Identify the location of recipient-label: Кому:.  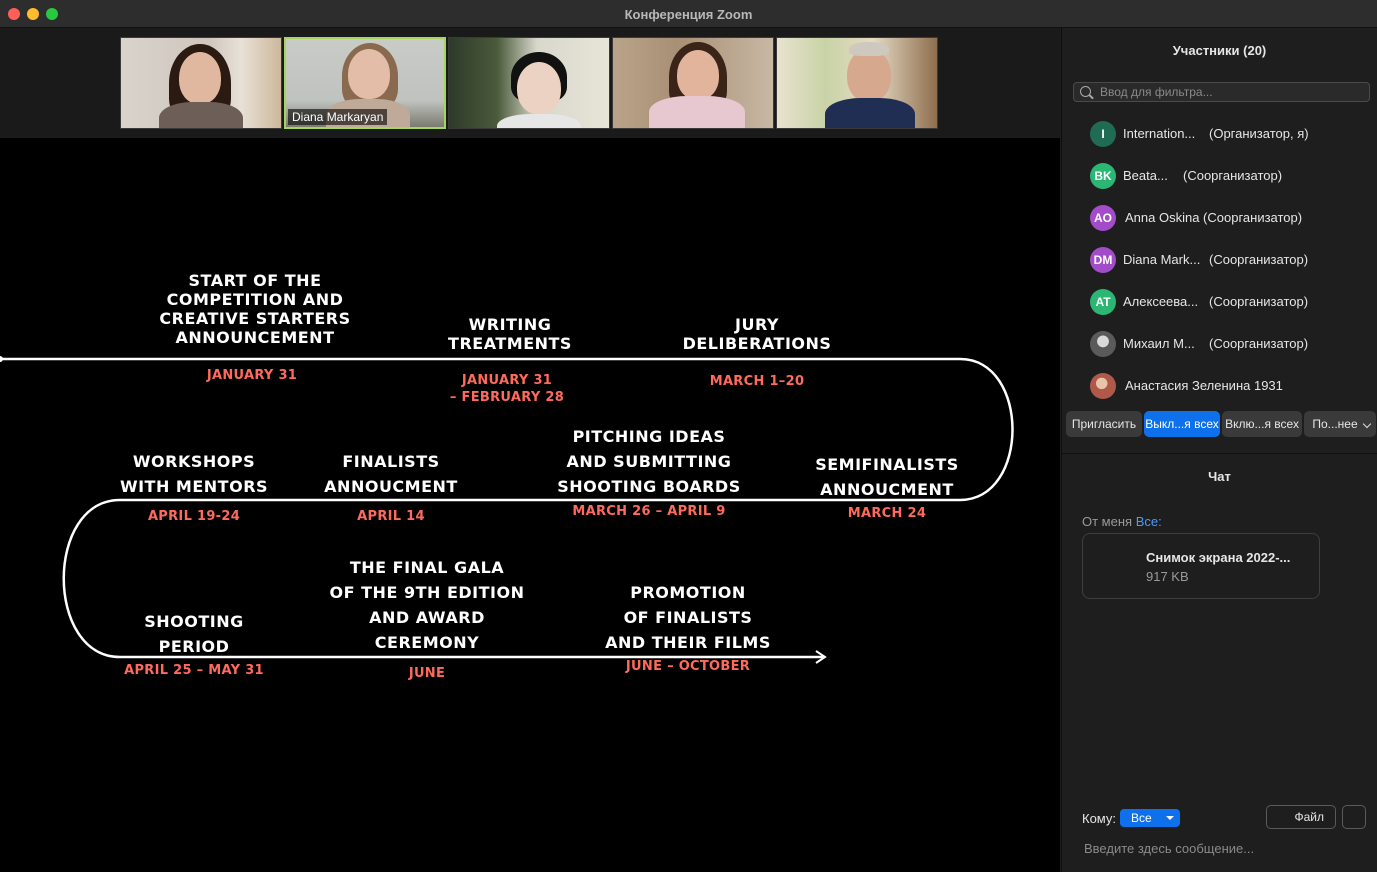
(1099, 818).